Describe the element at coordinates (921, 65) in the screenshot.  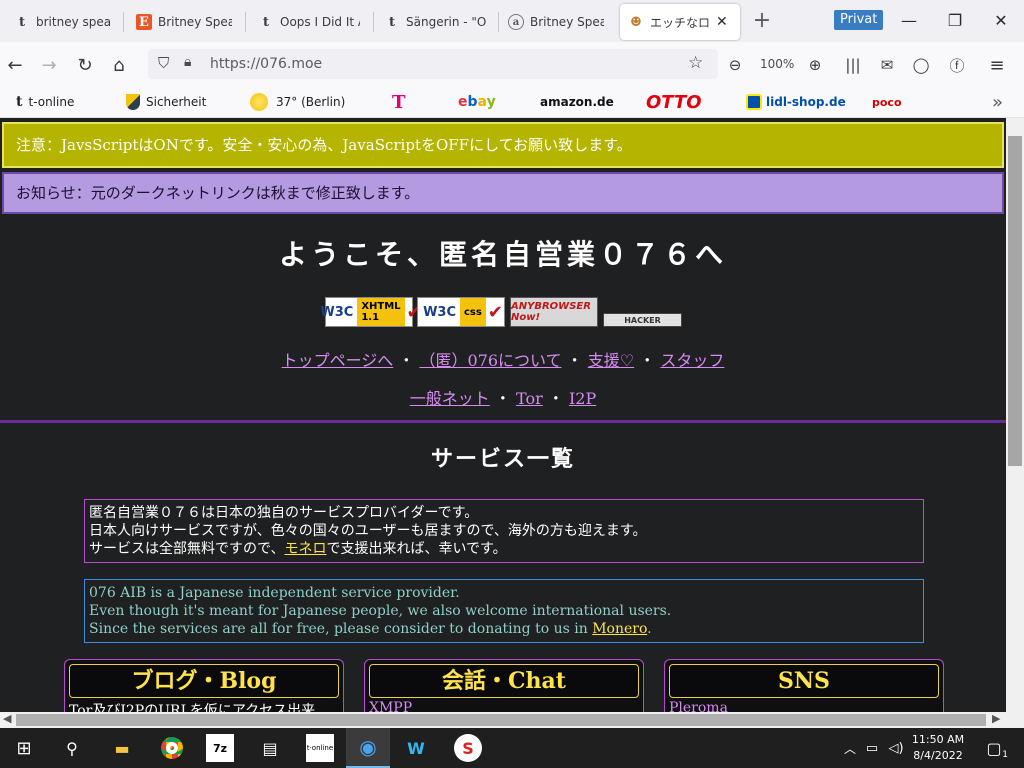
I see `whatsapp-icon: ◯` at that location.